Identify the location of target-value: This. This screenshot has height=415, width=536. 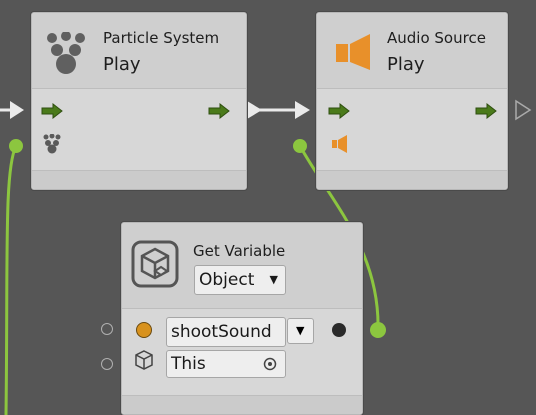
(188, 364).